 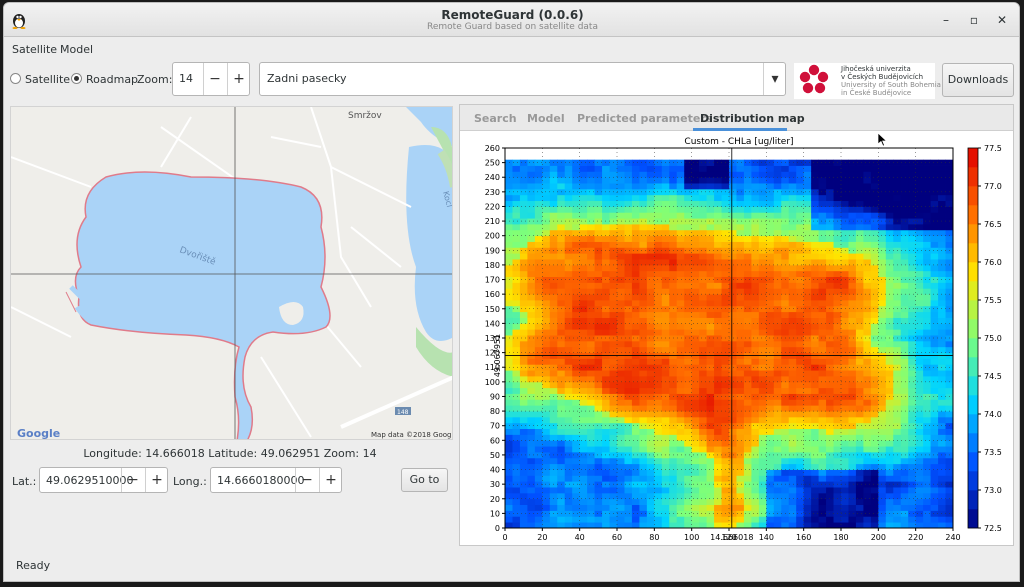 What do you see at coordinates (112, 79) in the screenshot?
I see `roadmap-radio-label: Roadmap` at bounding box center [112, 79].